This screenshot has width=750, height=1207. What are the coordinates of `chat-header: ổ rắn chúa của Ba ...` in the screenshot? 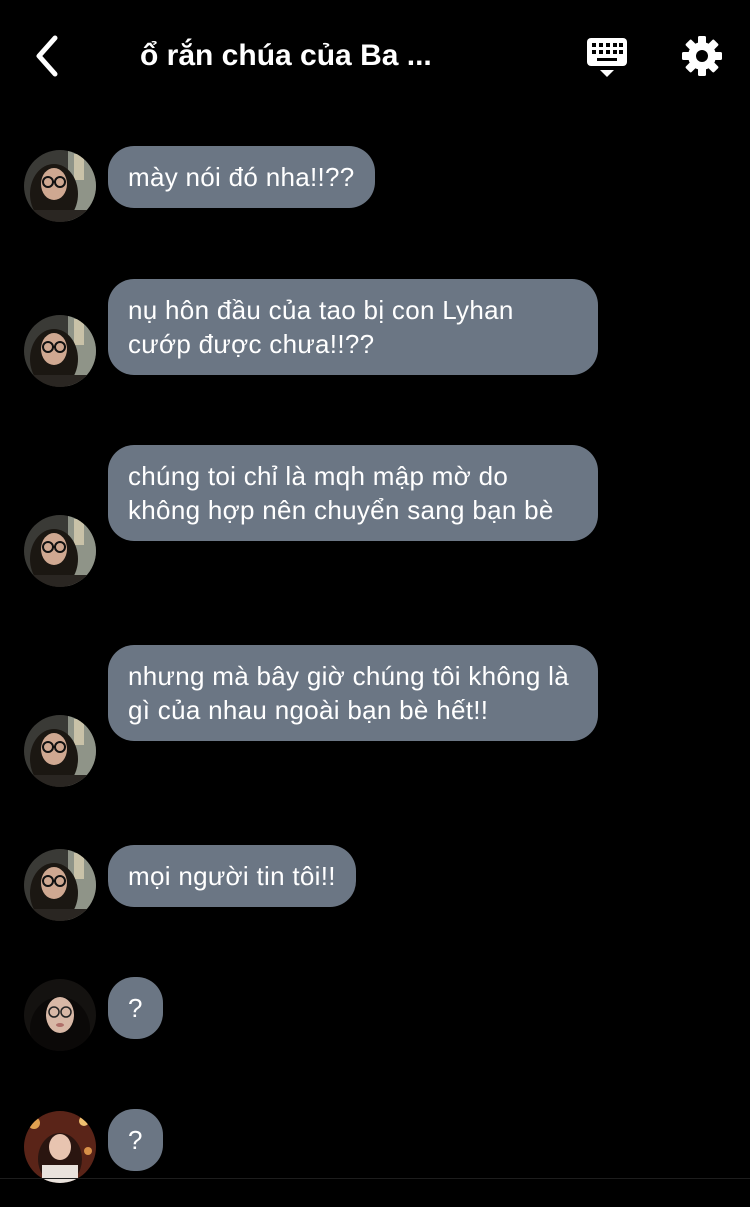 It's located at (375, 56).